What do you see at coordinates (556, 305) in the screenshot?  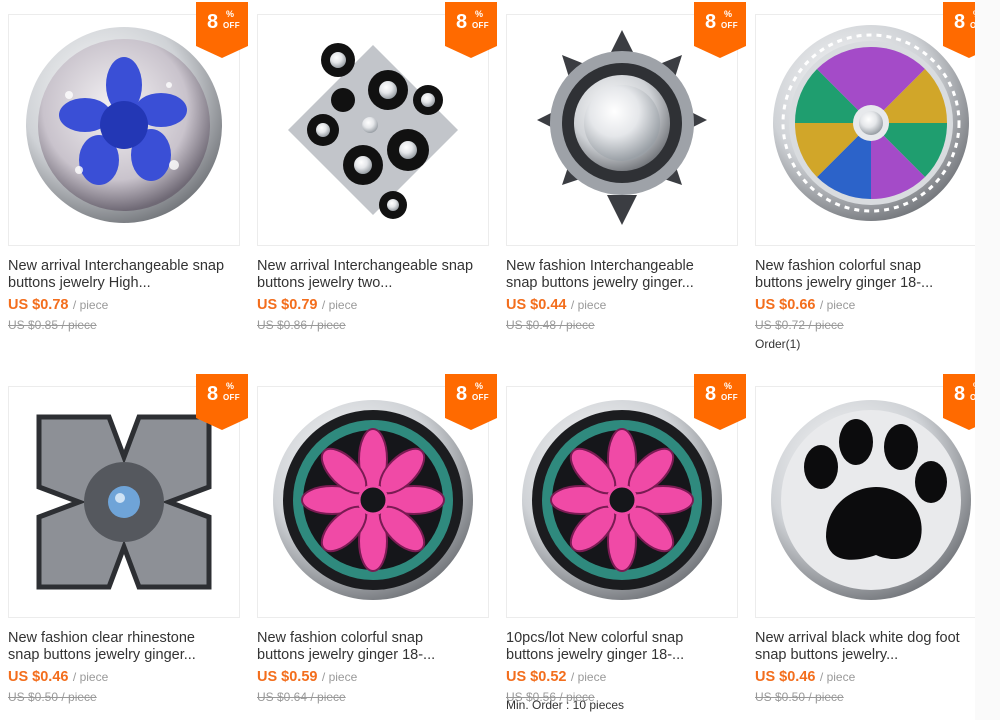 I see `product-price: US $0.44 / piece` at bounding box center [556, 305].